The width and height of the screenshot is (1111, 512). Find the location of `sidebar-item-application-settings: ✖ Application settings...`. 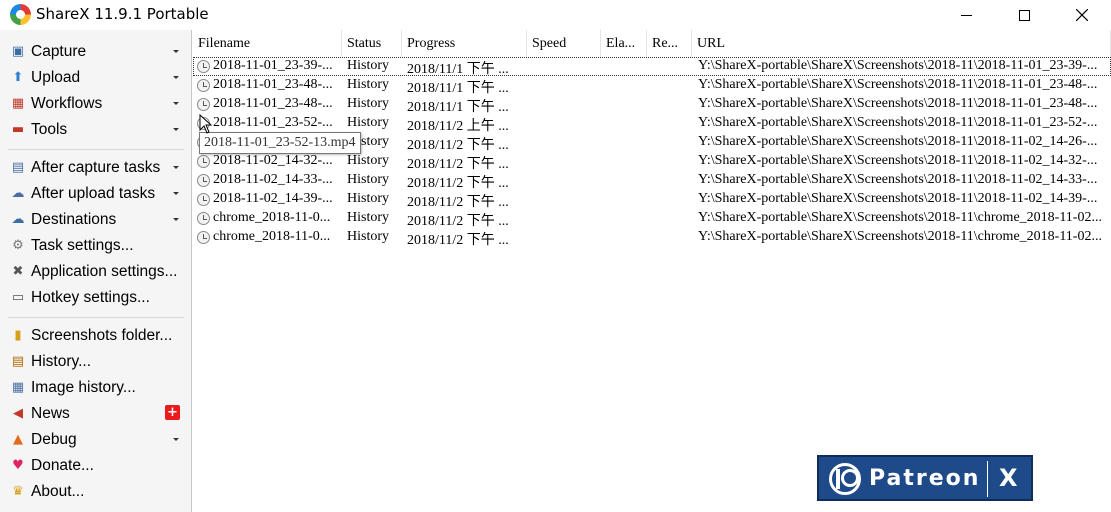

sidebar-item-application-settings: ✖ Application settings... is located at coordinates (95, 272).